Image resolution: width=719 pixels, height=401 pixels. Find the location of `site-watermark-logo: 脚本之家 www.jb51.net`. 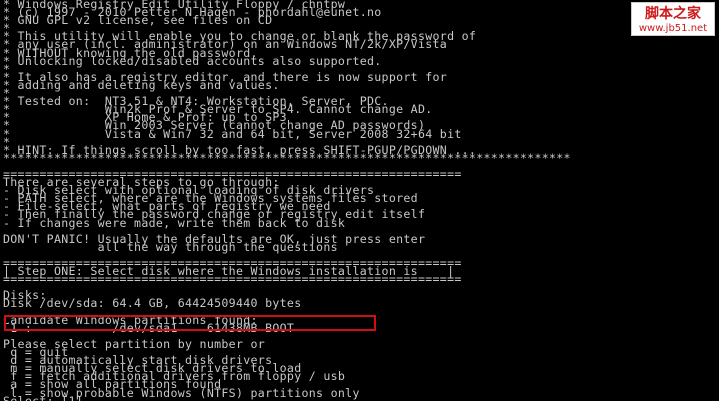

site-watermark-logo: 脚本之家 www.jb51.net is located at coordinates (673, 19).